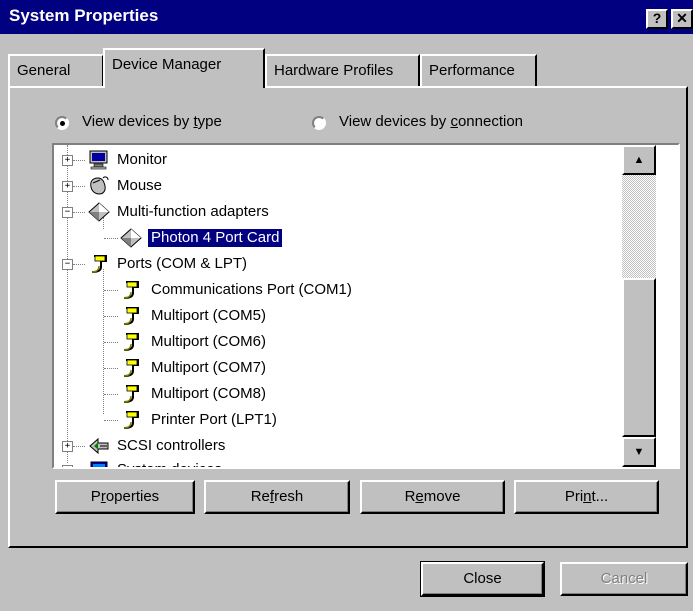 The height and width of the screenshot is (611, 693). What do you see at coordinates (334, 447) in the screenshot?
I see `tree-node-scsi-controllers: + SCSI controllers` at bounding box center [334, 447].